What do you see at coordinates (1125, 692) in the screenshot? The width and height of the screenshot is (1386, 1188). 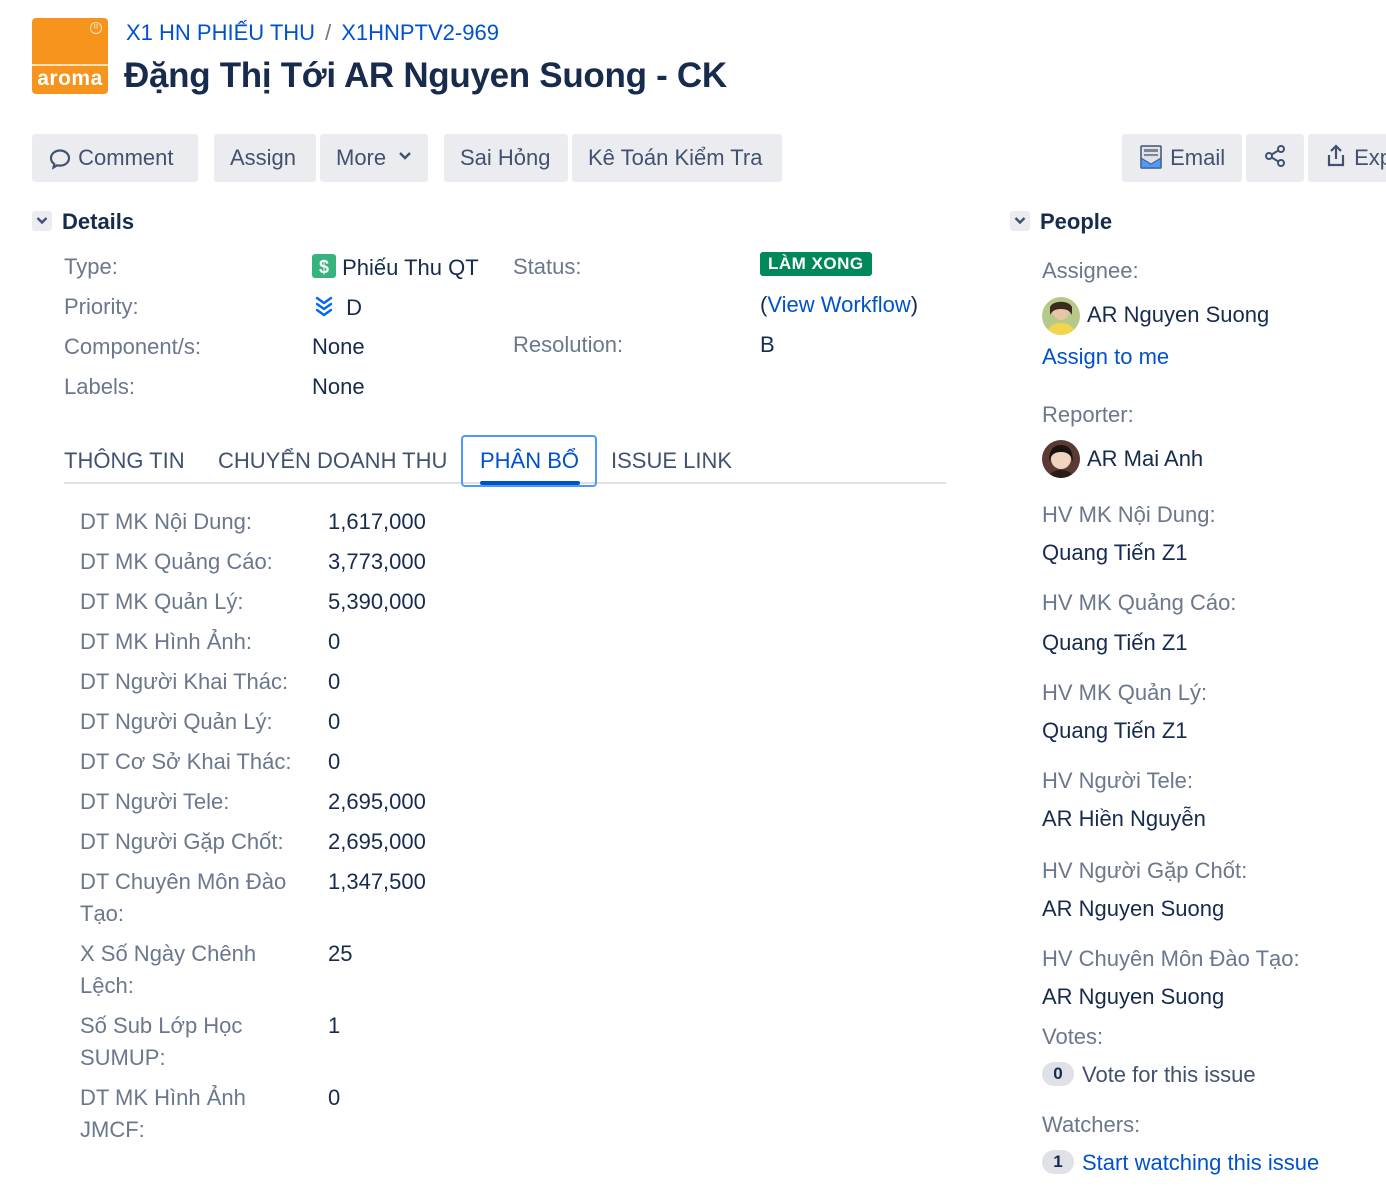 I see `hv-quan-ly-label: HV MK Quản Lý:` at bounding box center [1125, 692].